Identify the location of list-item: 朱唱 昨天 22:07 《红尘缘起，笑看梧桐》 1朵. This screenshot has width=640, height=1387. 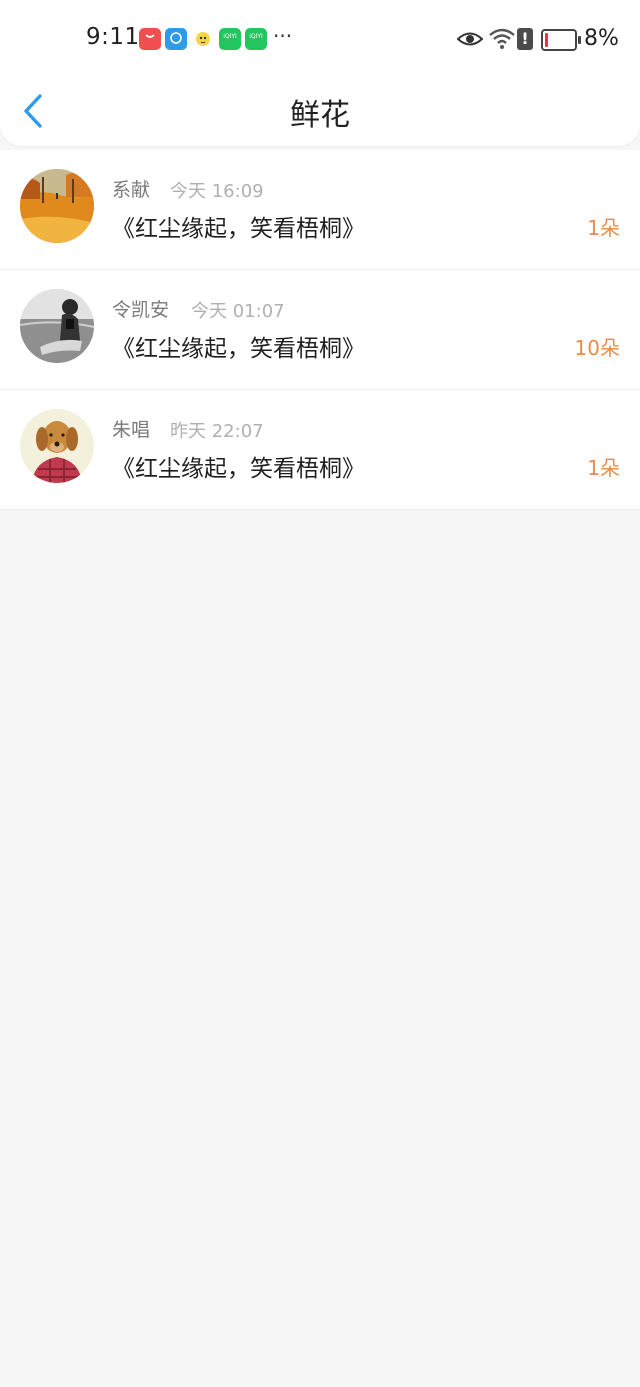
(320, 450).